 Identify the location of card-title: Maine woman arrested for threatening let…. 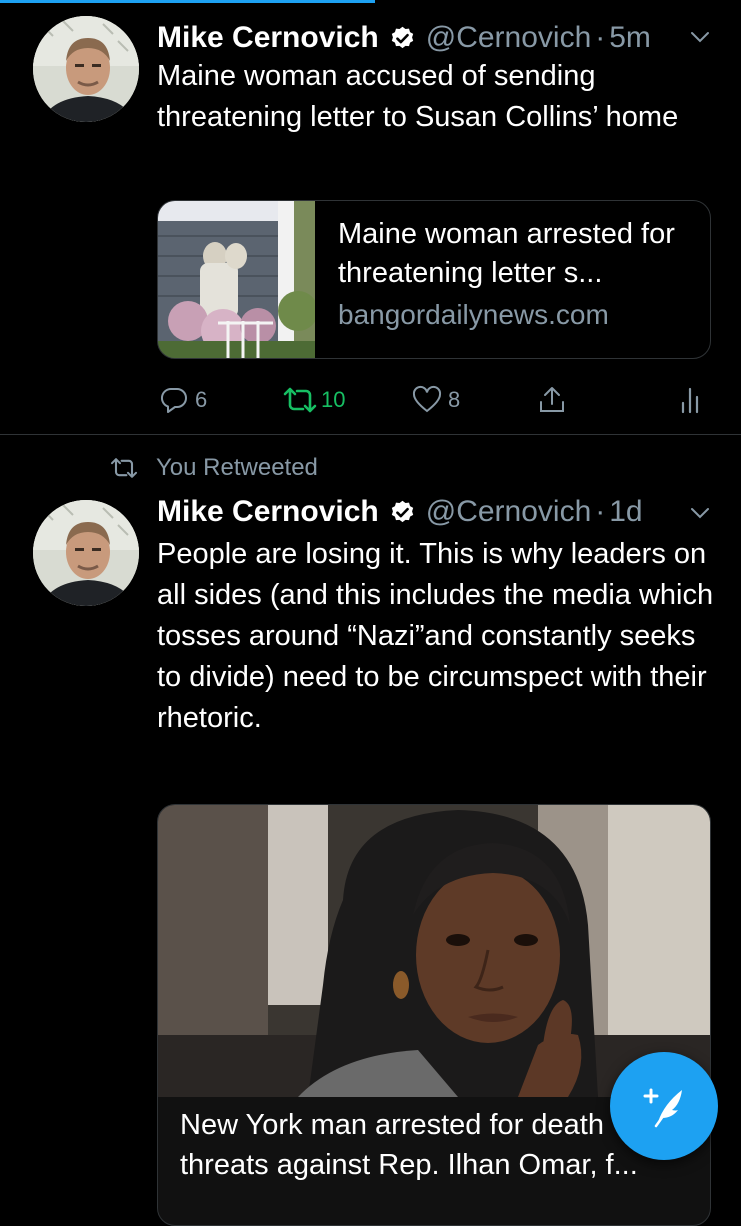
(506, 253).